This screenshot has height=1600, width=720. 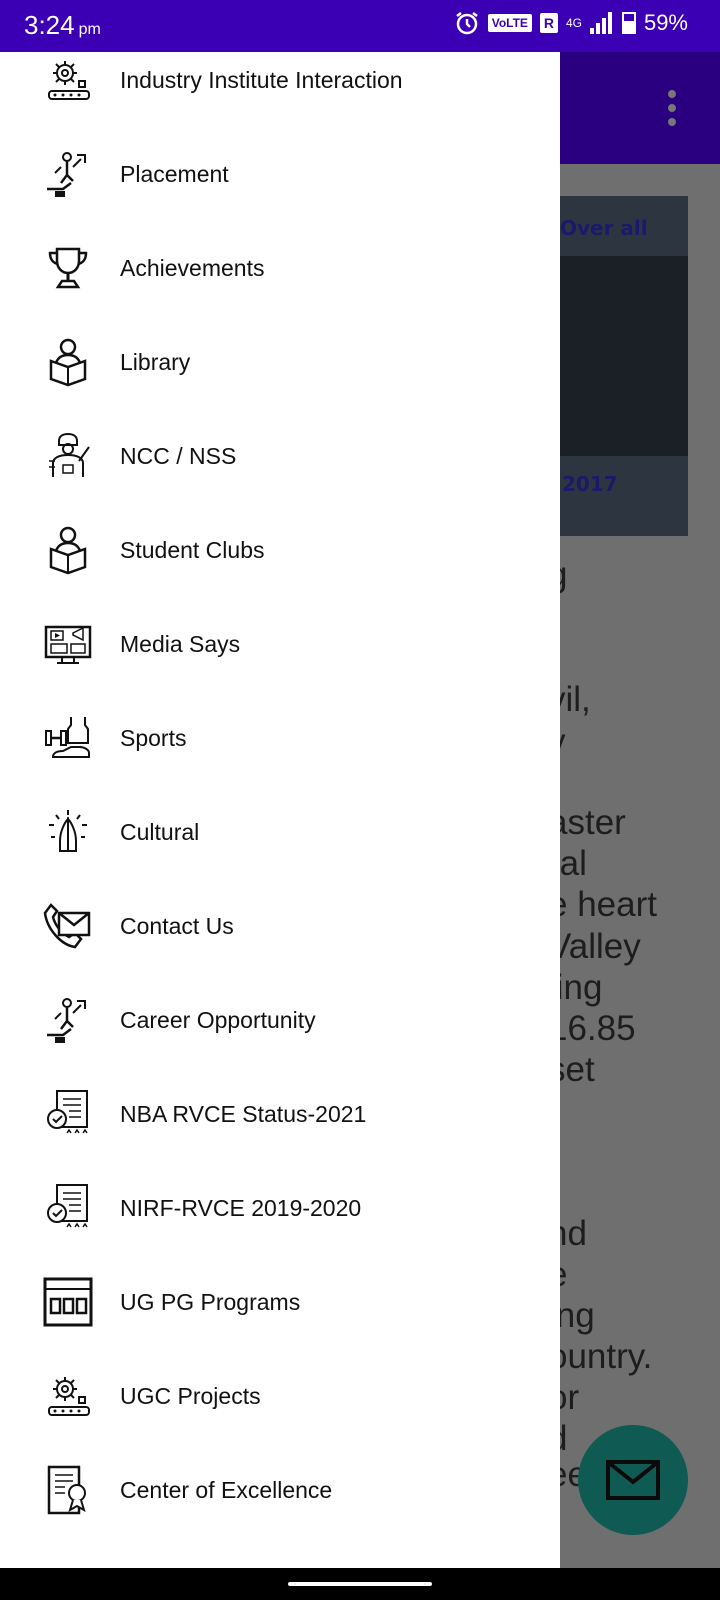 What do you see at coordinates (190, 1395) in the screenshot?
I see `menu-label: UGC Projects` at bounding box center [190, 1395].